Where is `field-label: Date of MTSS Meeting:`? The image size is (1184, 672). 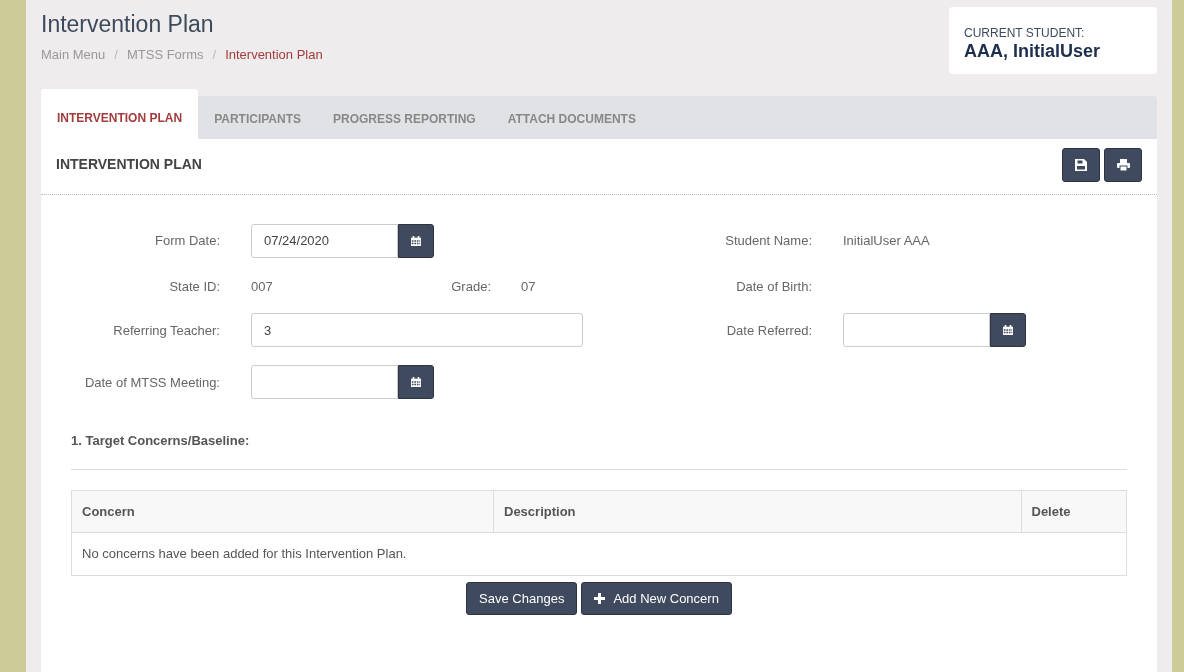 field-label: Date of MTSS Meeting: is located at coordinates (152, 382).